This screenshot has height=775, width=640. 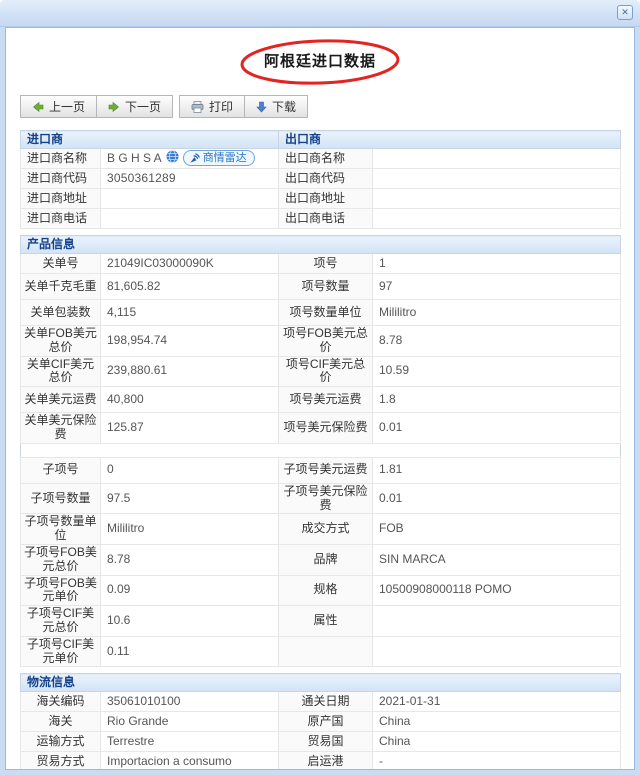 I want to click on field-value: Rio Grande, so click(x=189, y=722).